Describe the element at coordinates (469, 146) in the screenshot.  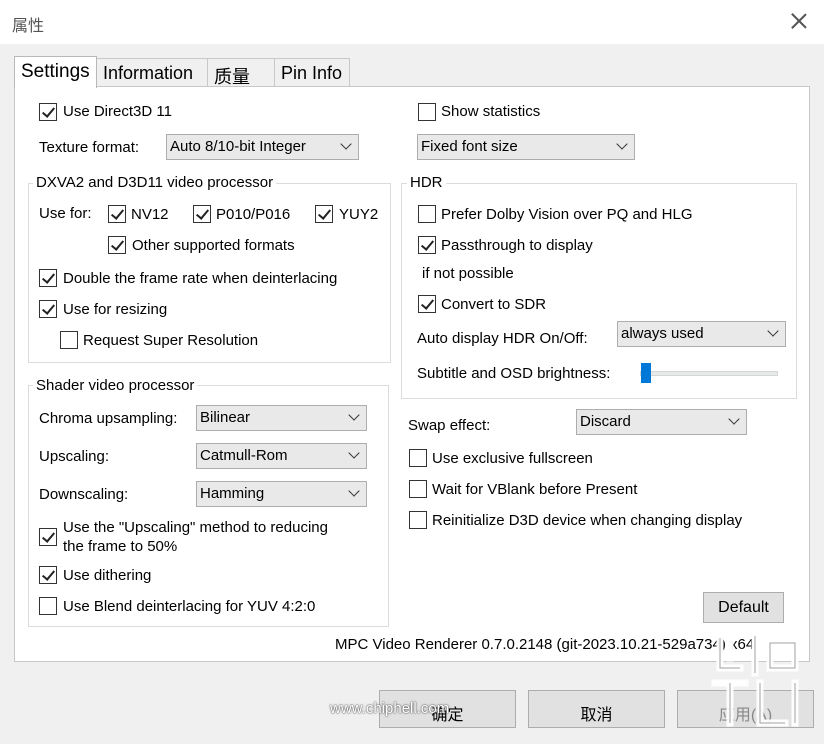
I see `font-size-value: Fixed font size` at that location.